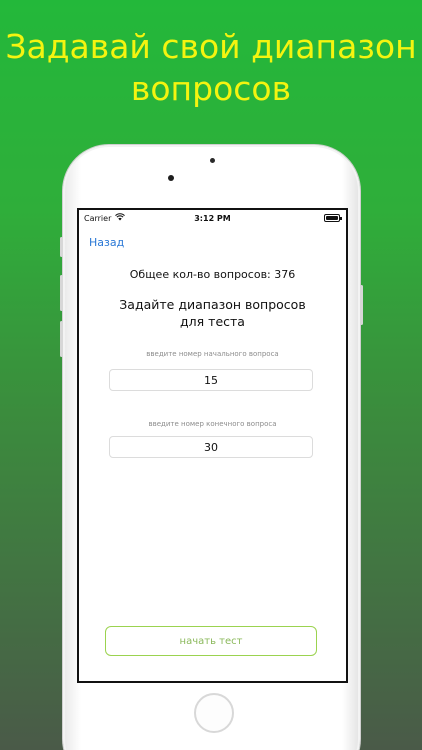 This screenshot has width=422, height=750. Describe the element at coordinates (212, 424) in the screenshot. I see `end-question-hint: введите номер конечного вопроса` at that location.